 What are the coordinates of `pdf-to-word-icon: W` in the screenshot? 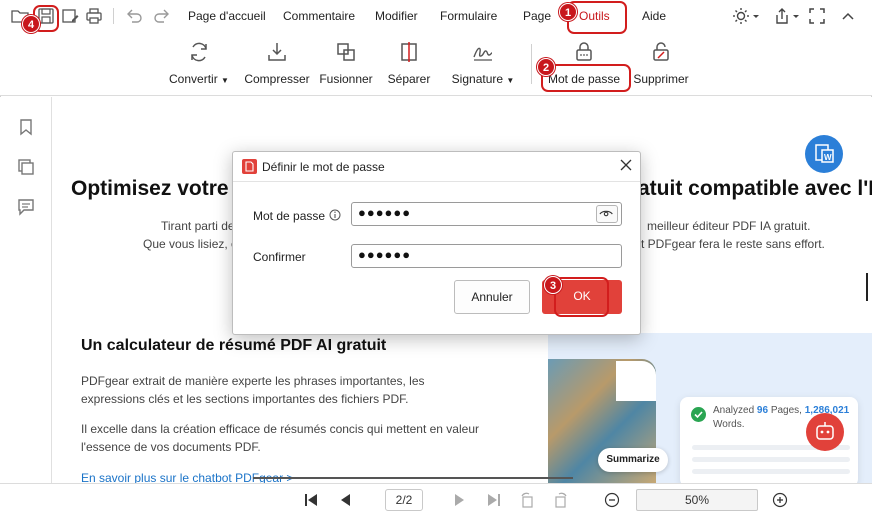 It's located at (824, 154).